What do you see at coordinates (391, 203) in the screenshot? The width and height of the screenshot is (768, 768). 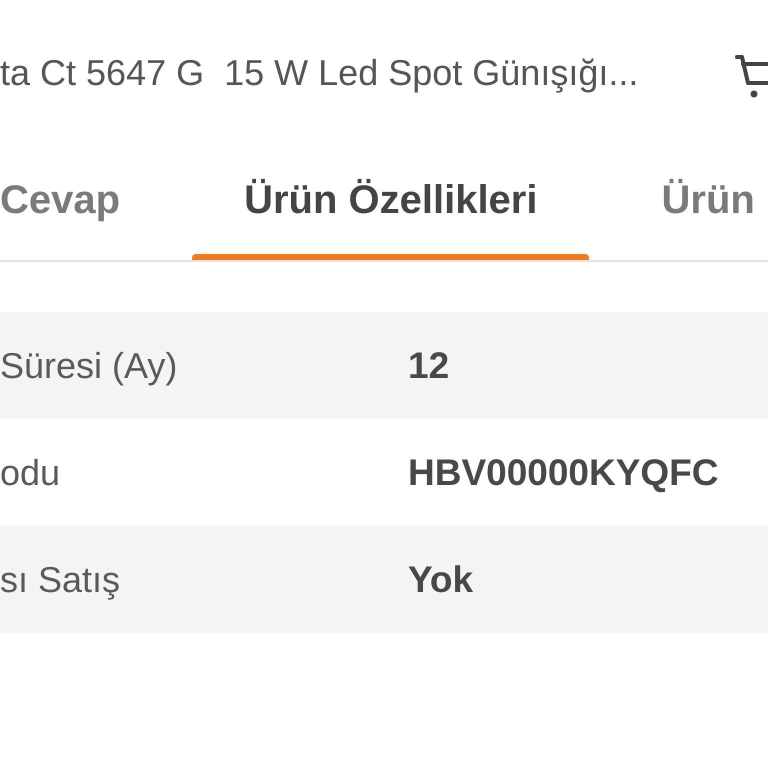 I see `tab: Ürün Özellikleri` at bounding box center [391, 203].